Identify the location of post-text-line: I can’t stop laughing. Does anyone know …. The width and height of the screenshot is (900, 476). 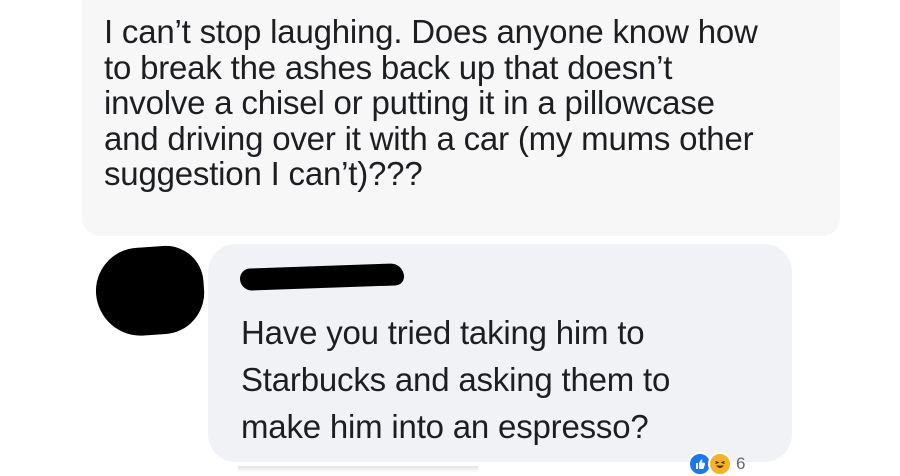
(431, 31).